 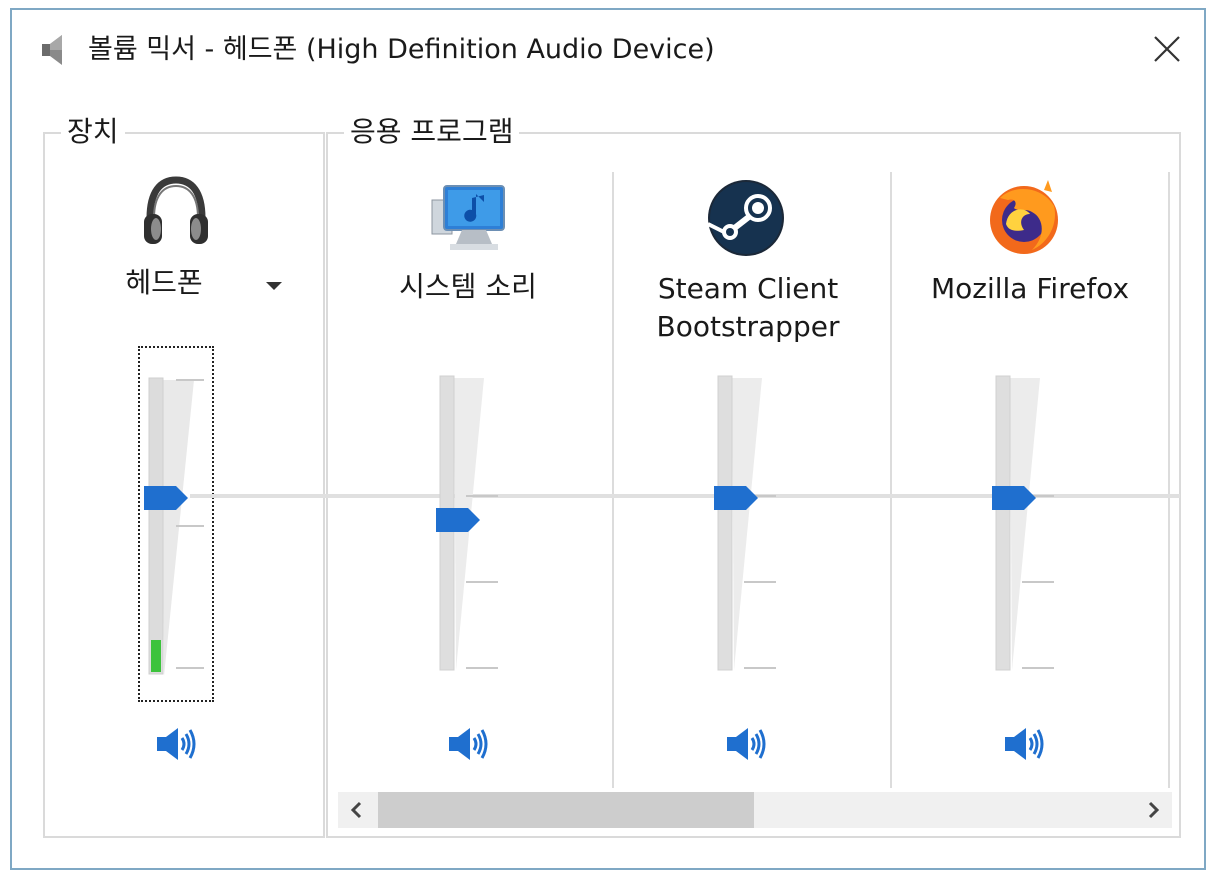 What do you see at coordinates (1167, 49) in the screenshot?
I see `close-button` at bounding box center [1167, 49].